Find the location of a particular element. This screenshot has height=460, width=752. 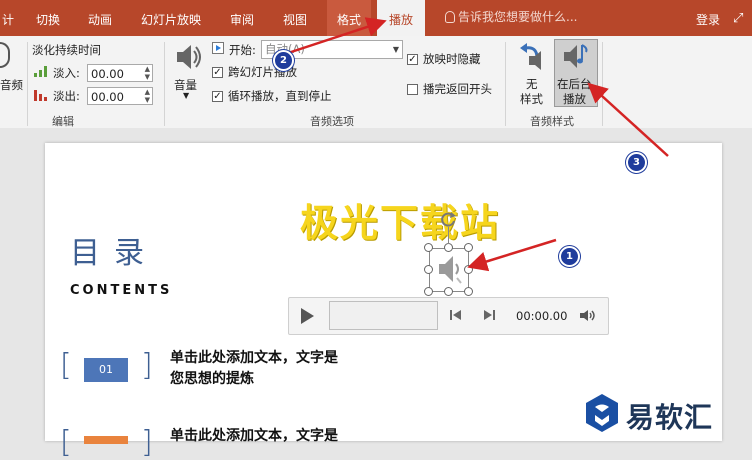

fade-in-value: 00.00 is located at coordinates (107, 74).